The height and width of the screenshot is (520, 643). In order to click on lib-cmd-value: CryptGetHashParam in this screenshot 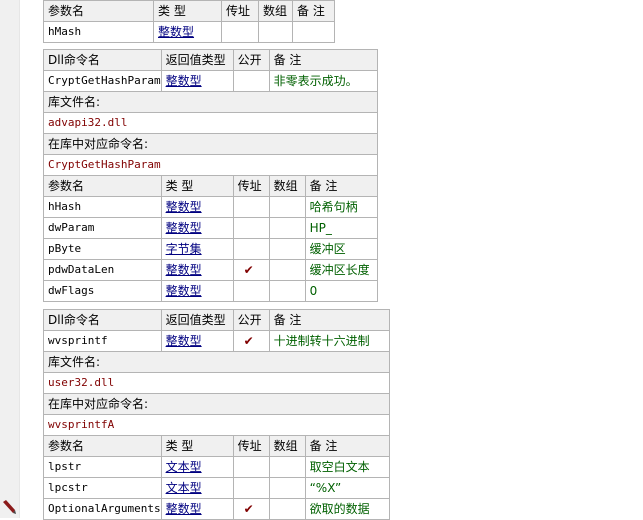, I will do `click(210, 165)`.